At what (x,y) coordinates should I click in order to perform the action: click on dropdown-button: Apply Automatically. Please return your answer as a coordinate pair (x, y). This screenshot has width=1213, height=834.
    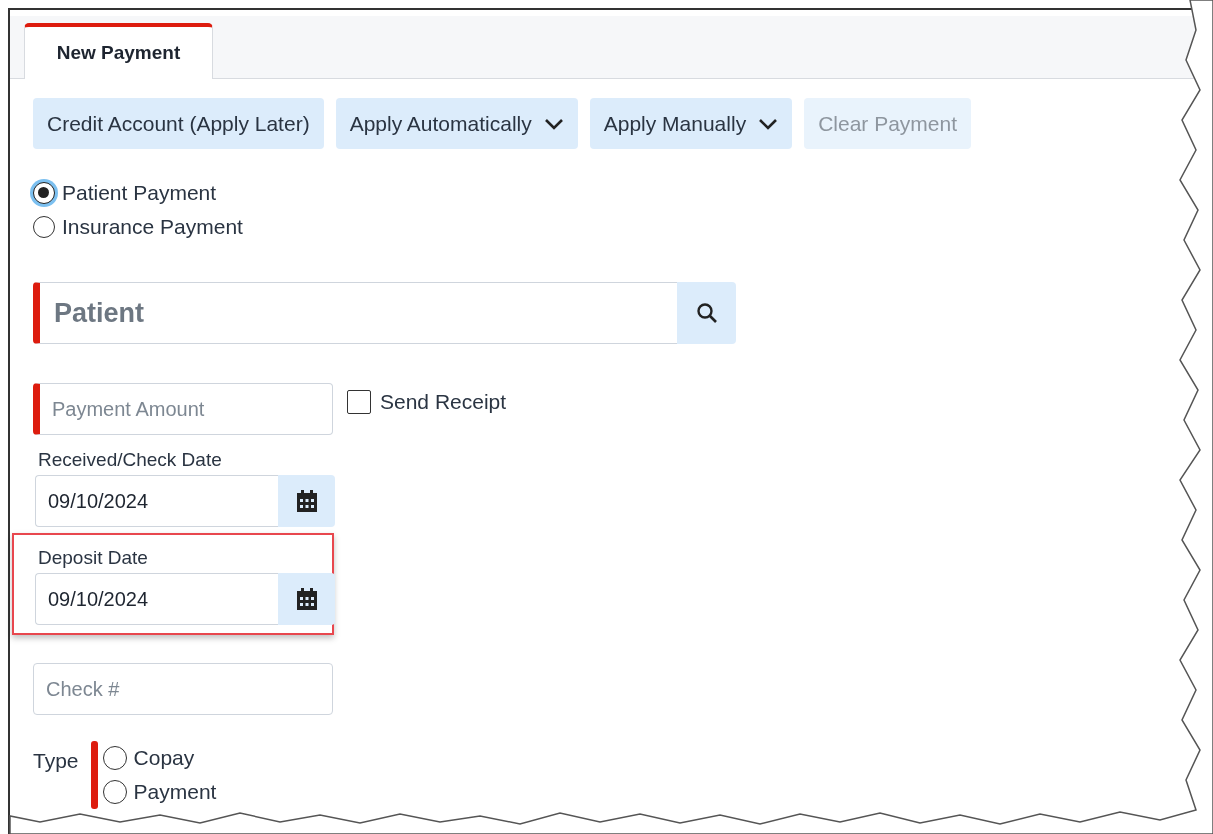
    Looking at the image, I should click on (456, 123).